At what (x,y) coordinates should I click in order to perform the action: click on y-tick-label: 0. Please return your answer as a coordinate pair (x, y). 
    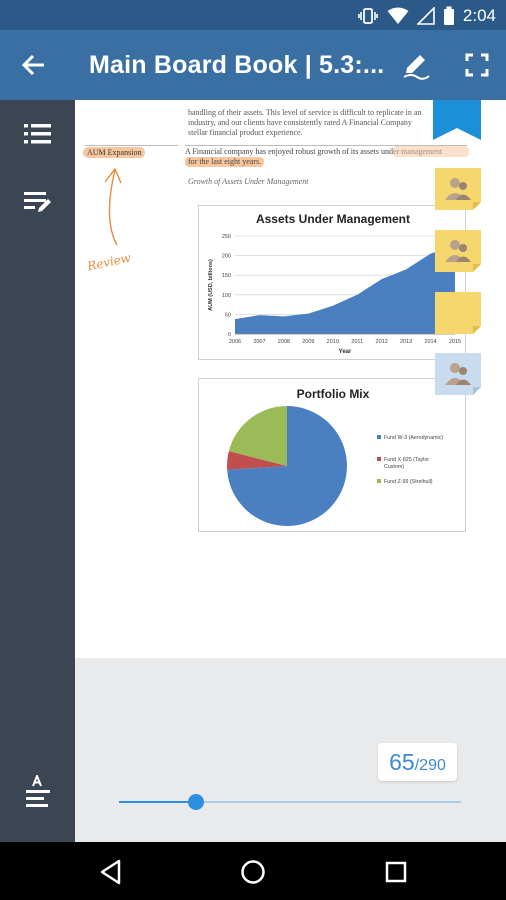
    Looking at the image, I should click on (229, 335).